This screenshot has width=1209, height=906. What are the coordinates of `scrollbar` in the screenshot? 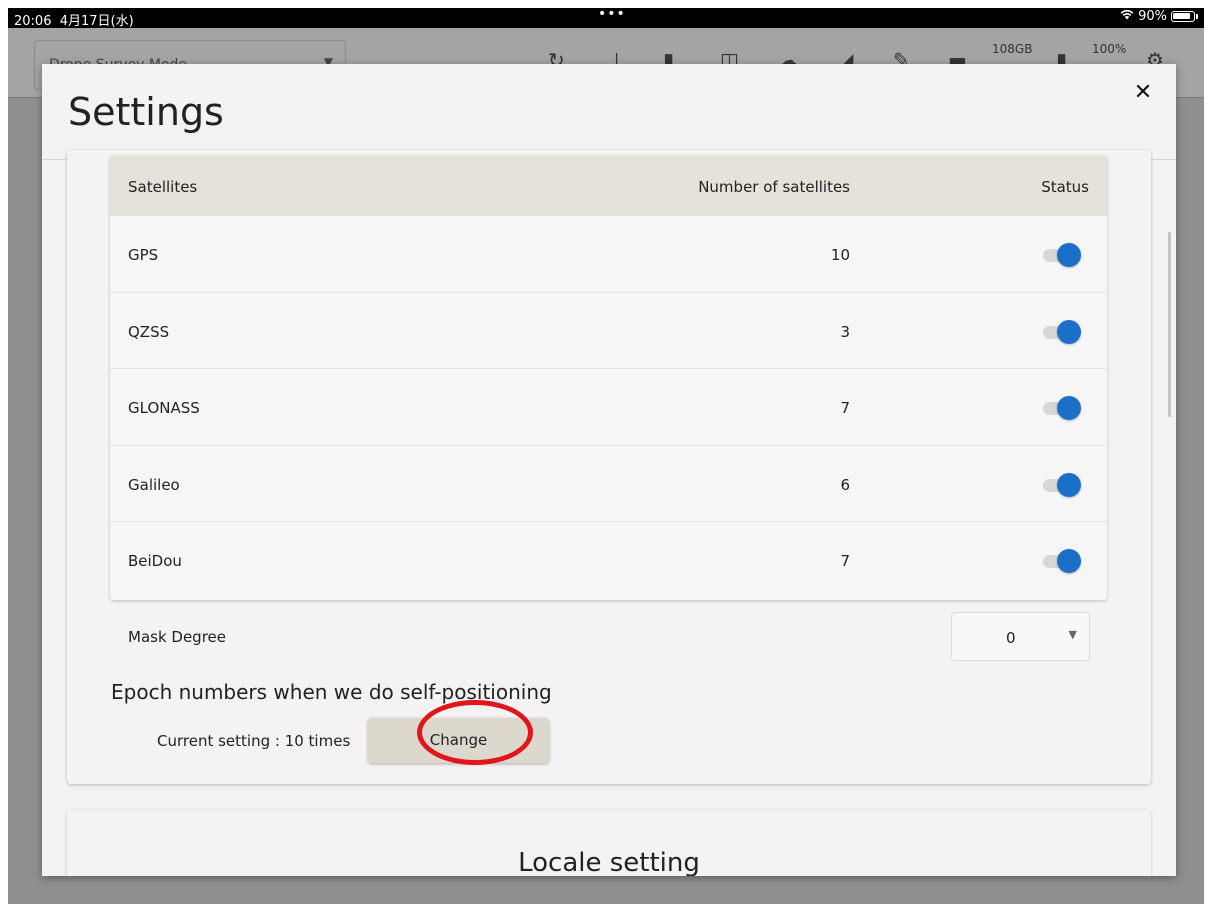 It's located at (1169, 324).